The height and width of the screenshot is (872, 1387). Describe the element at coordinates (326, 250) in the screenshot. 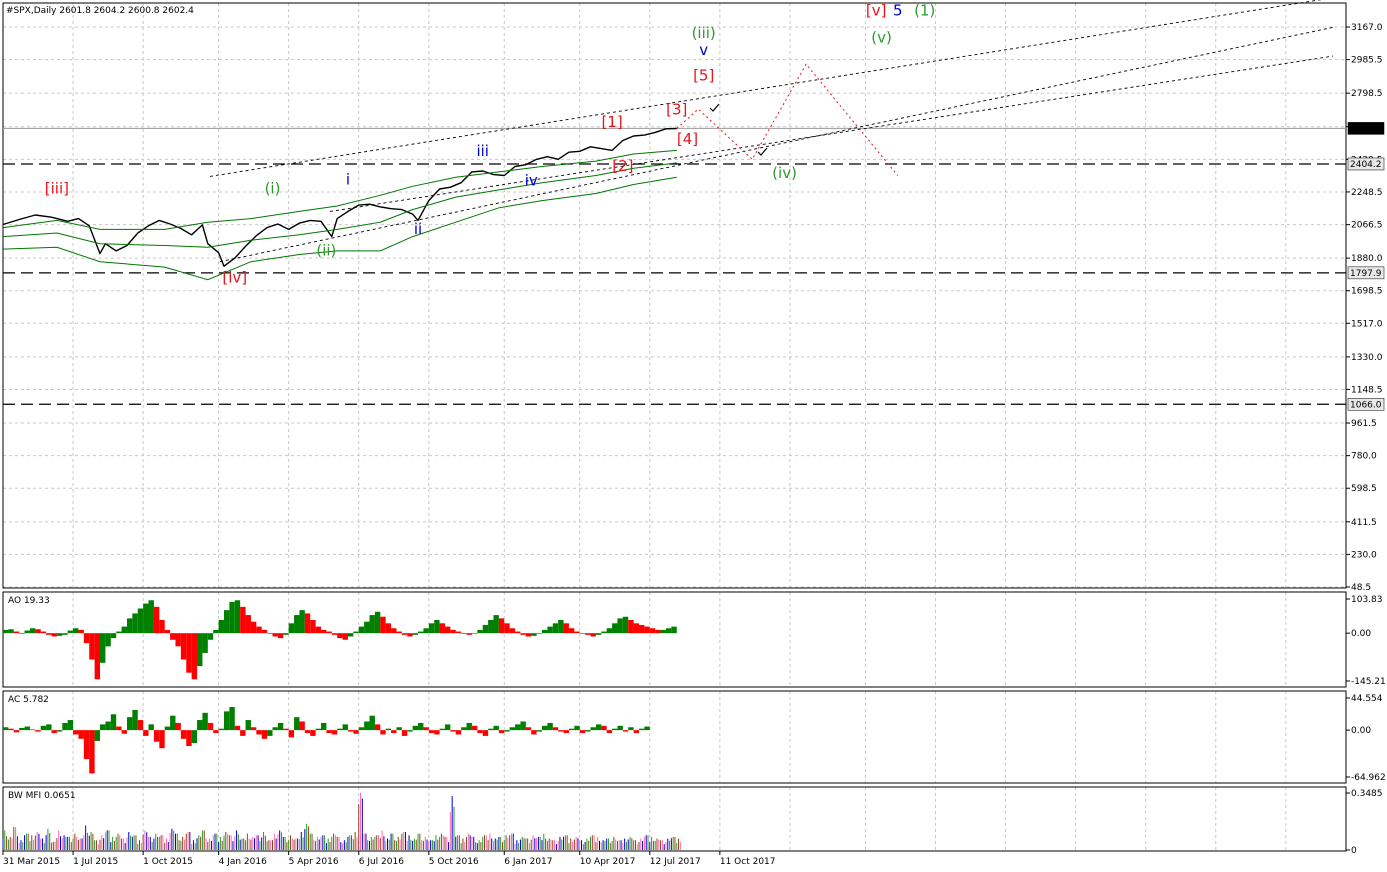

I see `wave-label: (ii)` at that location.